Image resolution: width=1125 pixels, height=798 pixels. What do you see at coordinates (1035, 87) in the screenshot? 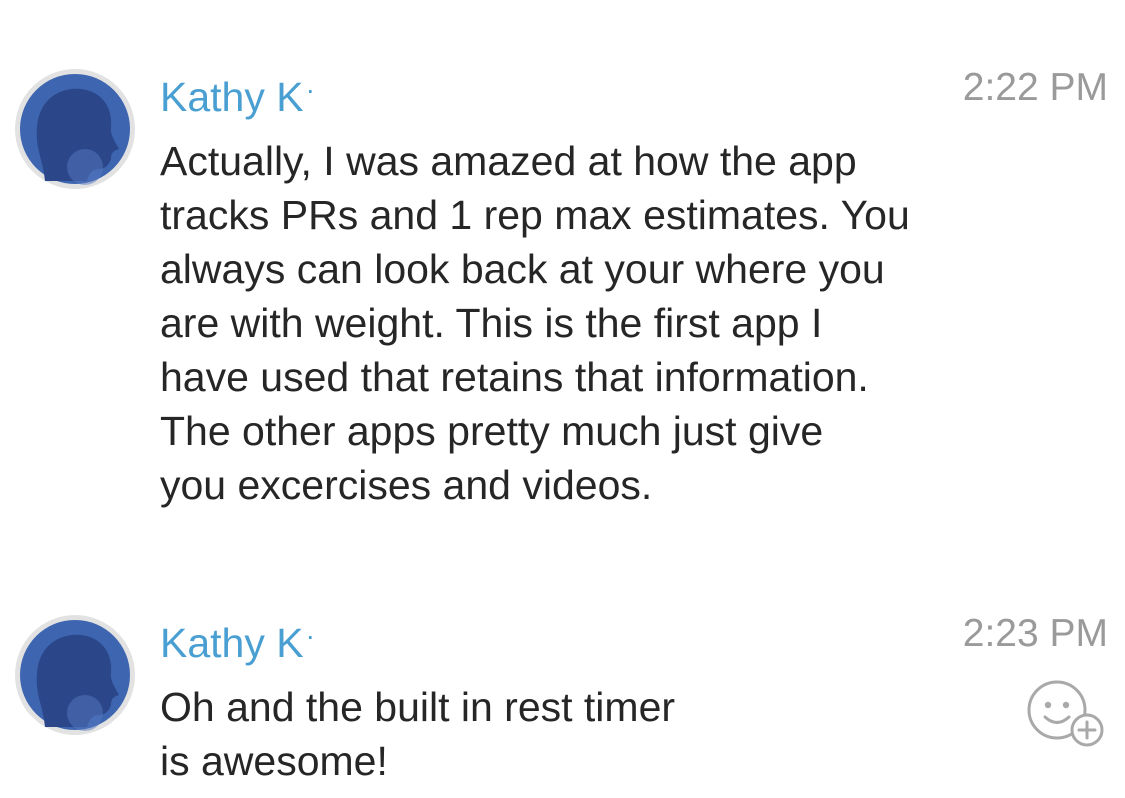
I see `message-time: 2:22 PM` at bounding box center [1035, 87].